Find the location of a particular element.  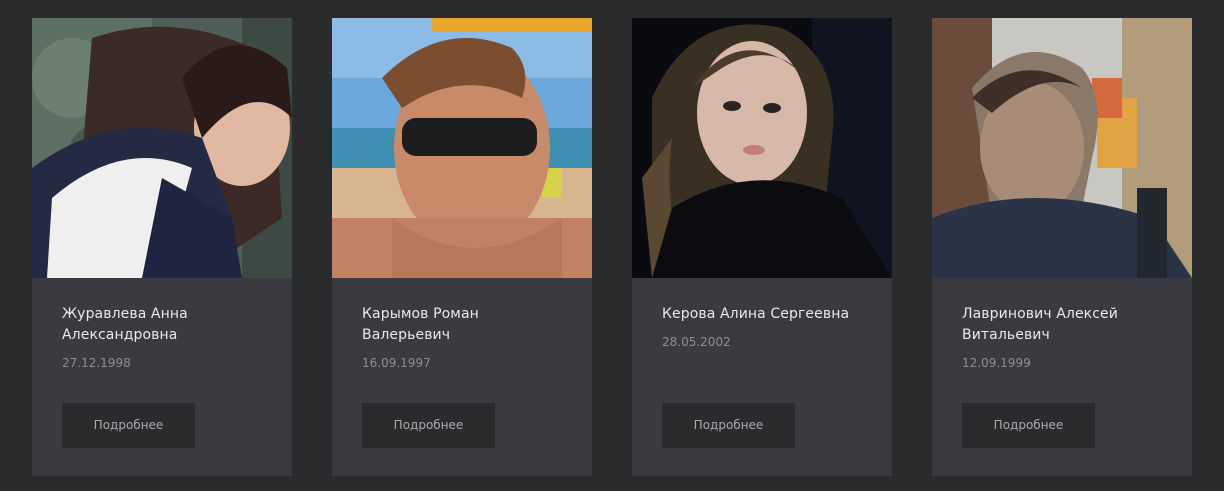

person-name: Карымов Роман Валерьевич is located at coordinates (462, 325).